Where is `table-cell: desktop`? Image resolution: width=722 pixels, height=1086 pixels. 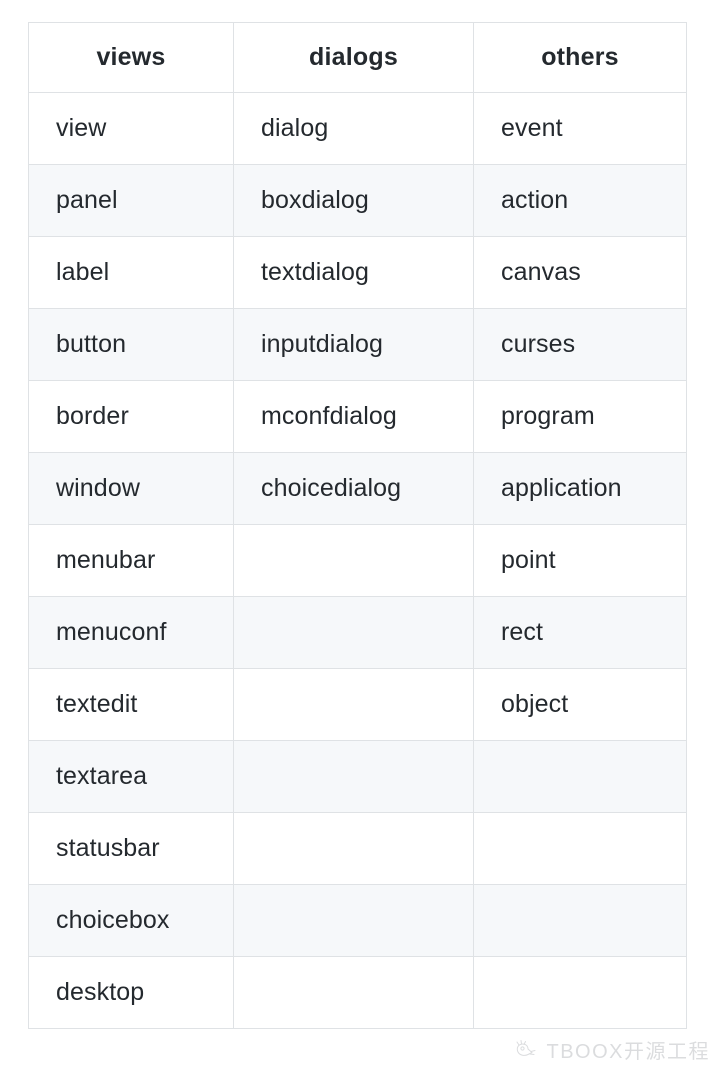
table-cell: desktop is located at coordinates (131, 992).